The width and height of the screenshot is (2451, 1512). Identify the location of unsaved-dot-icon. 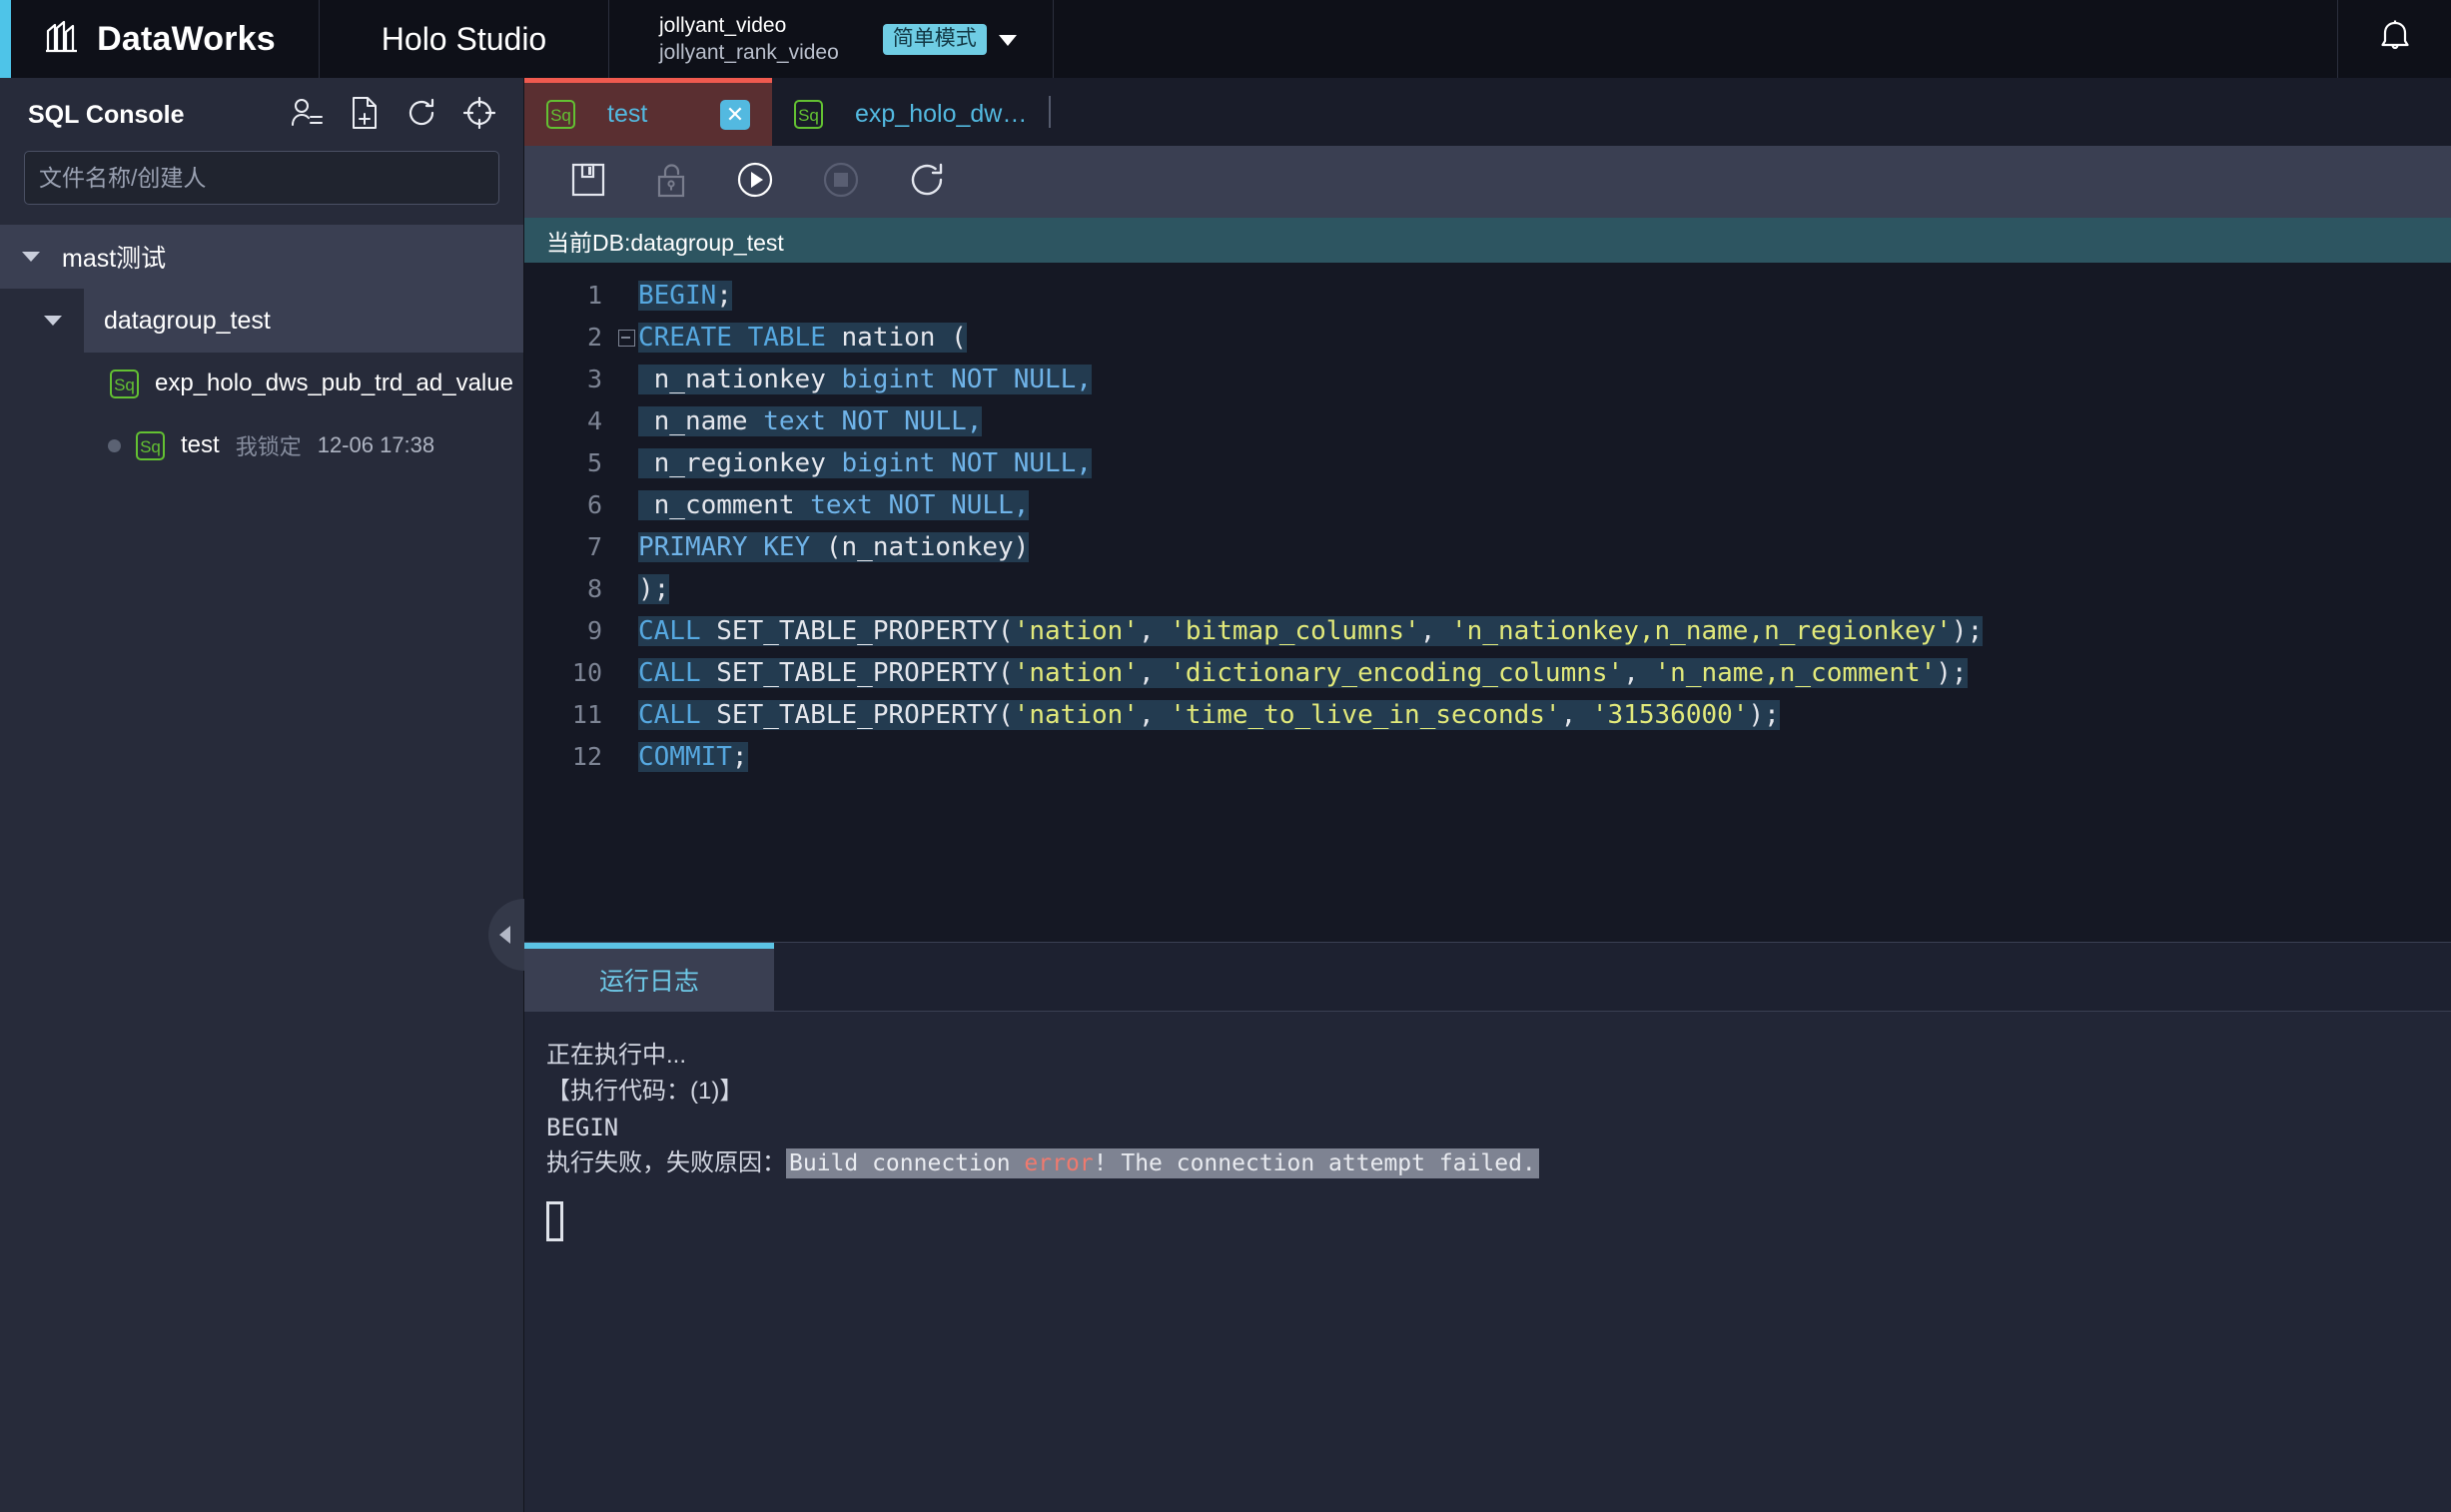
(114, 445).